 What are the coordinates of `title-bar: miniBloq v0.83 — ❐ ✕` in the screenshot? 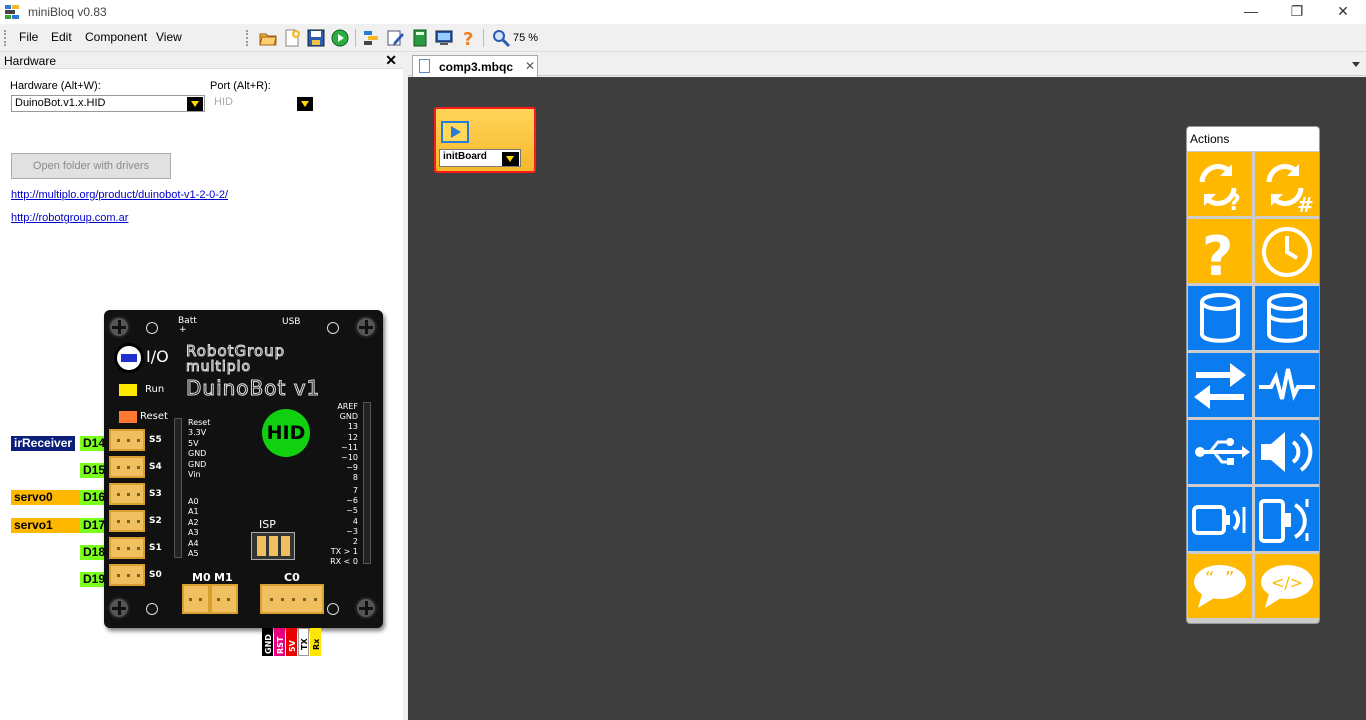 It's located at (683, 12).